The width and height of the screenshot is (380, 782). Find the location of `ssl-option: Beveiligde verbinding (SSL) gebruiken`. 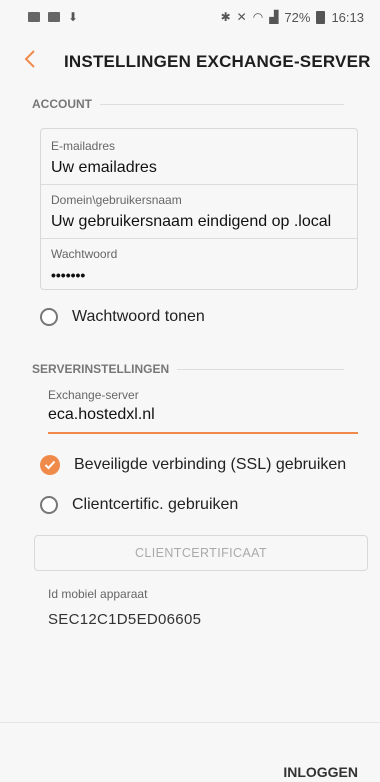

ssl-option: Beveiligde verbinding (SSL) gebruiken is located at coordinates (193, 465).